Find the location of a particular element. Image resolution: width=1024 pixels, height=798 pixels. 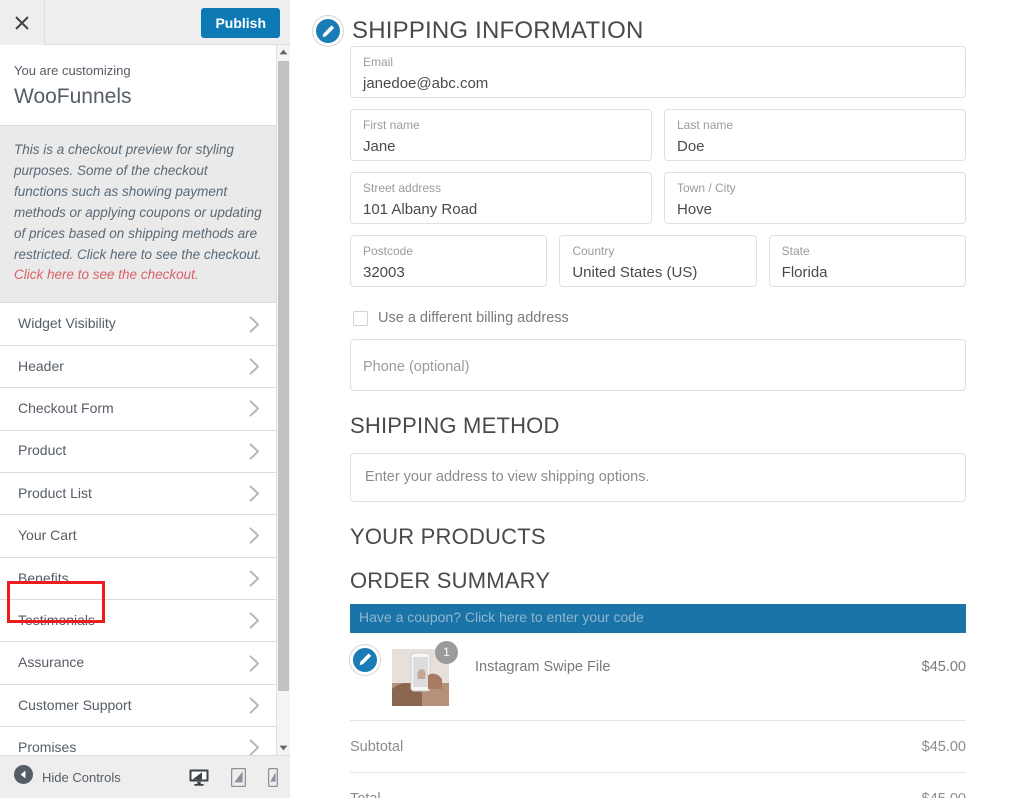

subtotal-label: Subtotal is located at coordinates (377, 746).